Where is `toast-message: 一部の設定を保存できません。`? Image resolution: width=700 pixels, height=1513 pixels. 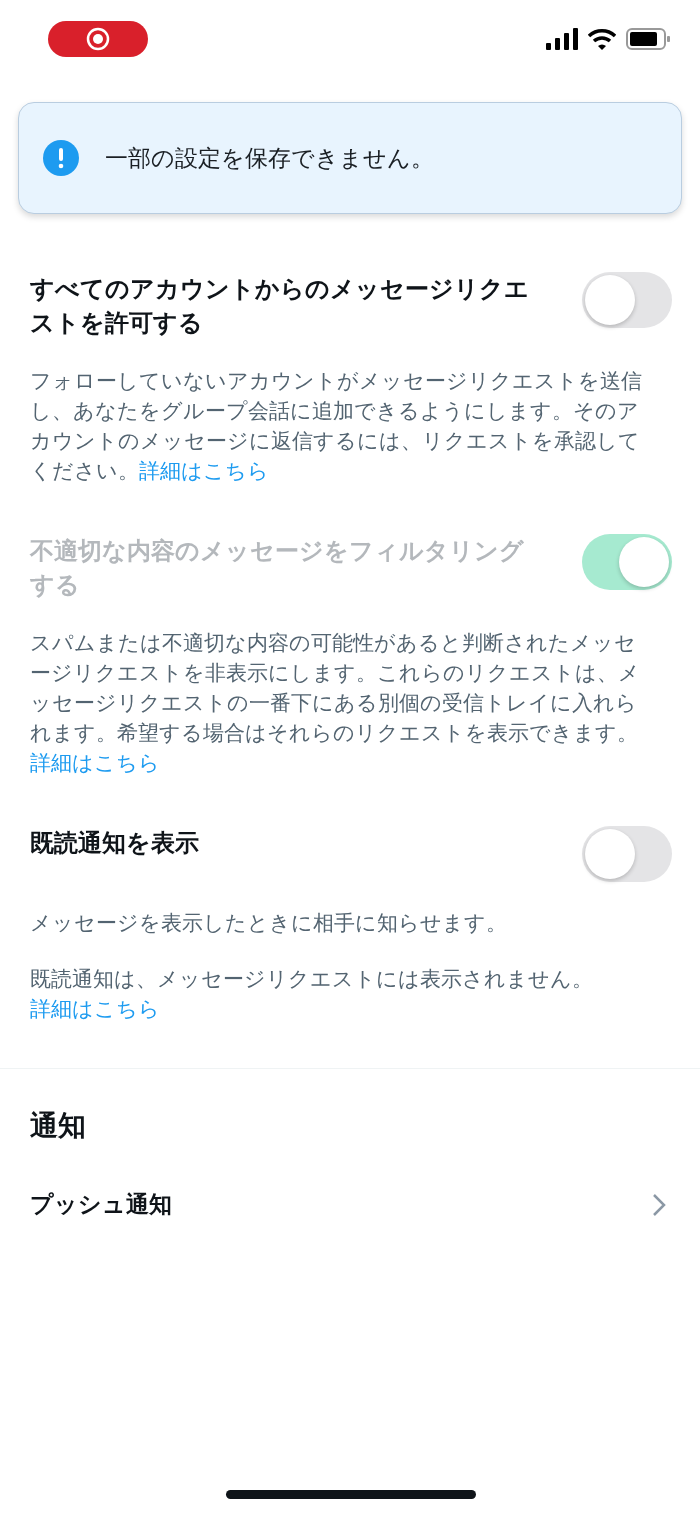 toast-message: 一部の設定を保存できません。 is located at coordinates (269, 158).